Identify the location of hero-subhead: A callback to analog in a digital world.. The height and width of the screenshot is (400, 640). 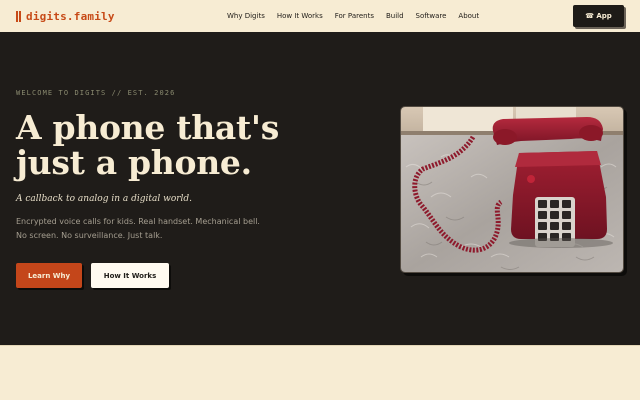
(104, 199).